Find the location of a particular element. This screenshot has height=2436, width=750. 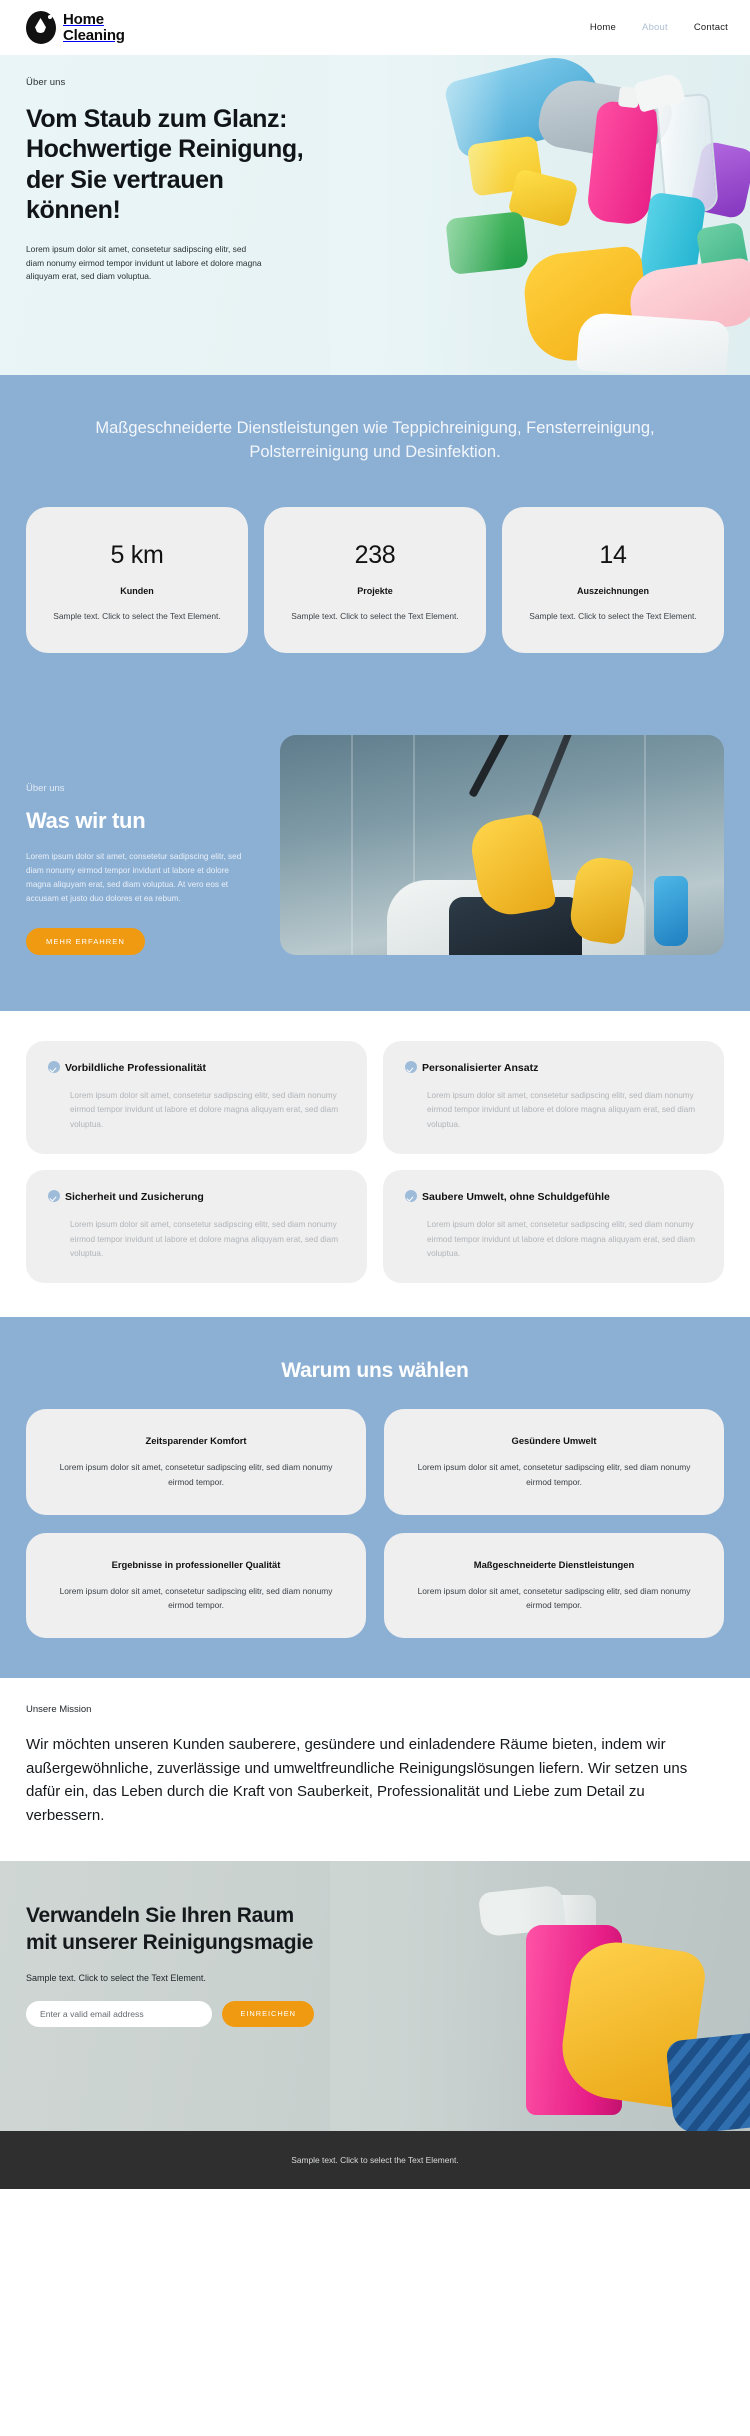

feature-title-text: Personalisierter Ansatz is located at coordinates (480, 1067).